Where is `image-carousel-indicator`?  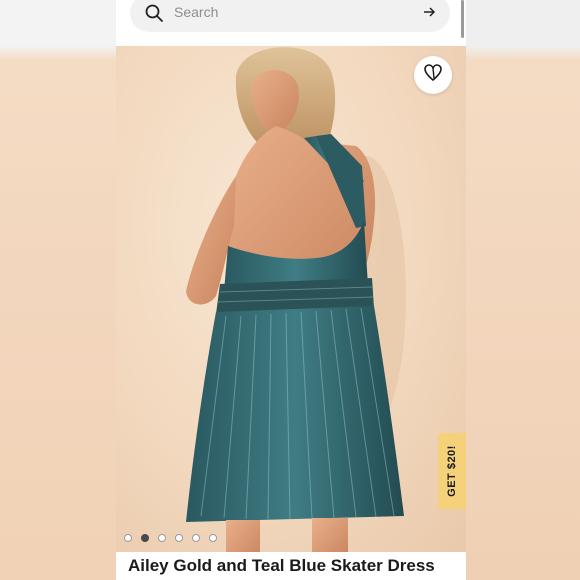
image-carousel-indicator is located at coordinates (170, 538).